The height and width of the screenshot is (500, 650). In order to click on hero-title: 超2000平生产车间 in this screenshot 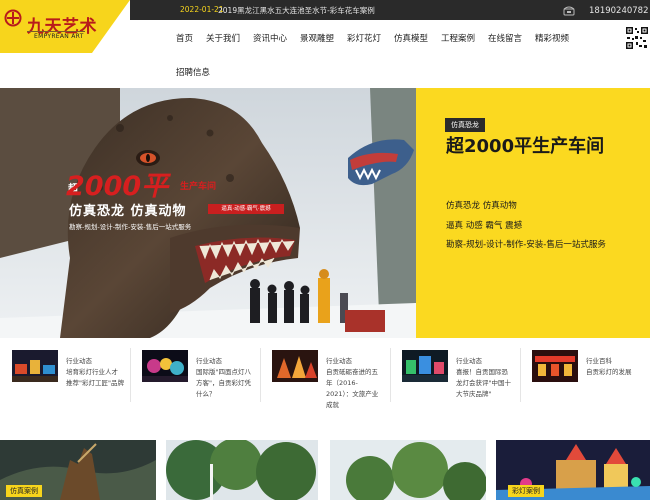, I will do `click(525, 146)`.